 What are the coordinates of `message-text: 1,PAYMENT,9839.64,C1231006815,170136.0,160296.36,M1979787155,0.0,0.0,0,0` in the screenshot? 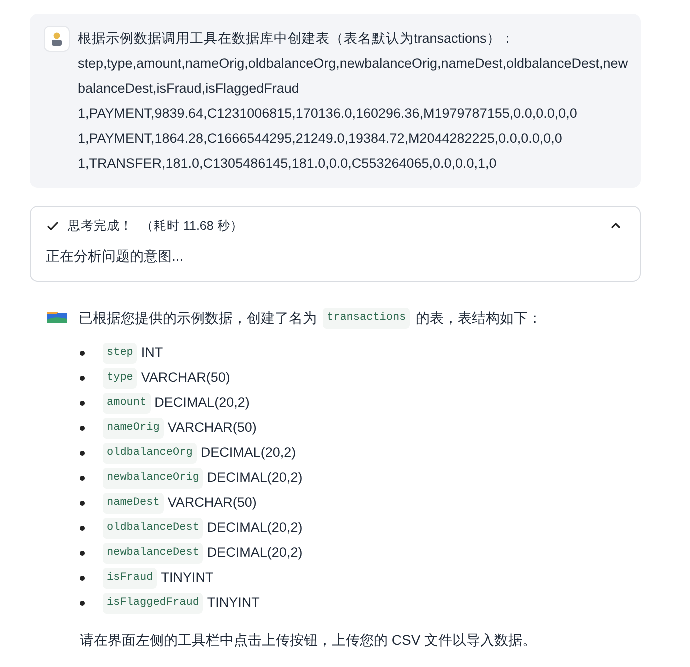 It's located at (328, 114).